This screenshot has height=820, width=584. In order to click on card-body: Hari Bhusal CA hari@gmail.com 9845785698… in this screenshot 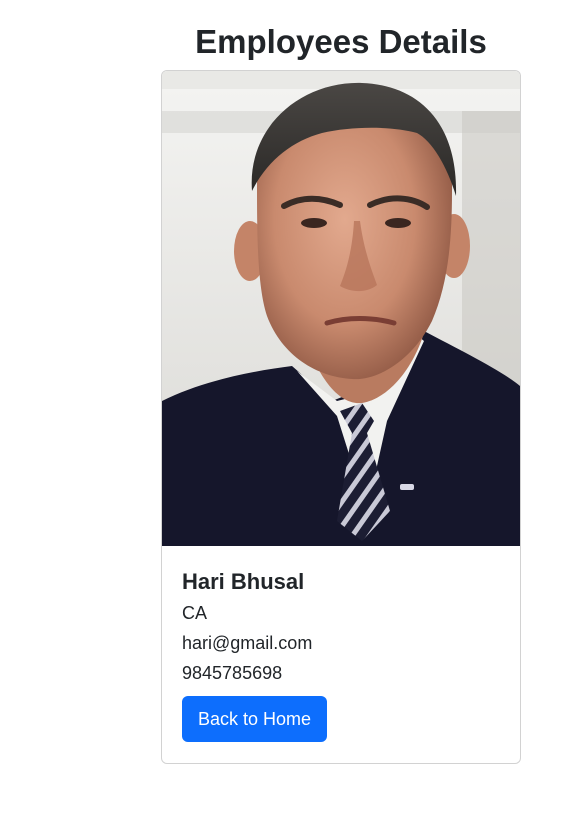, I will do `click(341, 644)`.